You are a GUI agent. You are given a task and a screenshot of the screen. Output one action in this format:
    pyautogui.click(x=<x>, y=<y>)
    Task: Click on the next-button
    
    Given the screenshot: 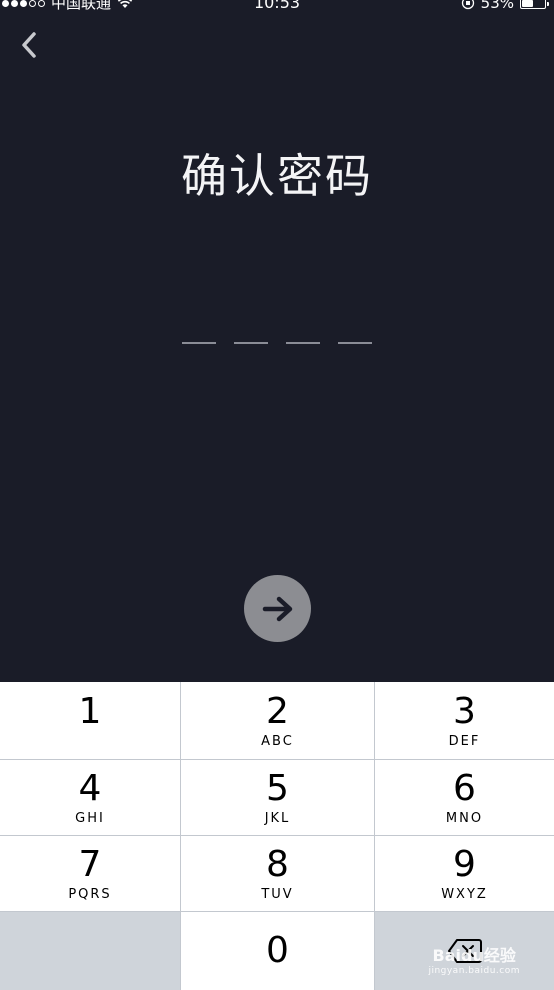 What is the action you would take?
    pyautogui.click(x=277, y=608)
    